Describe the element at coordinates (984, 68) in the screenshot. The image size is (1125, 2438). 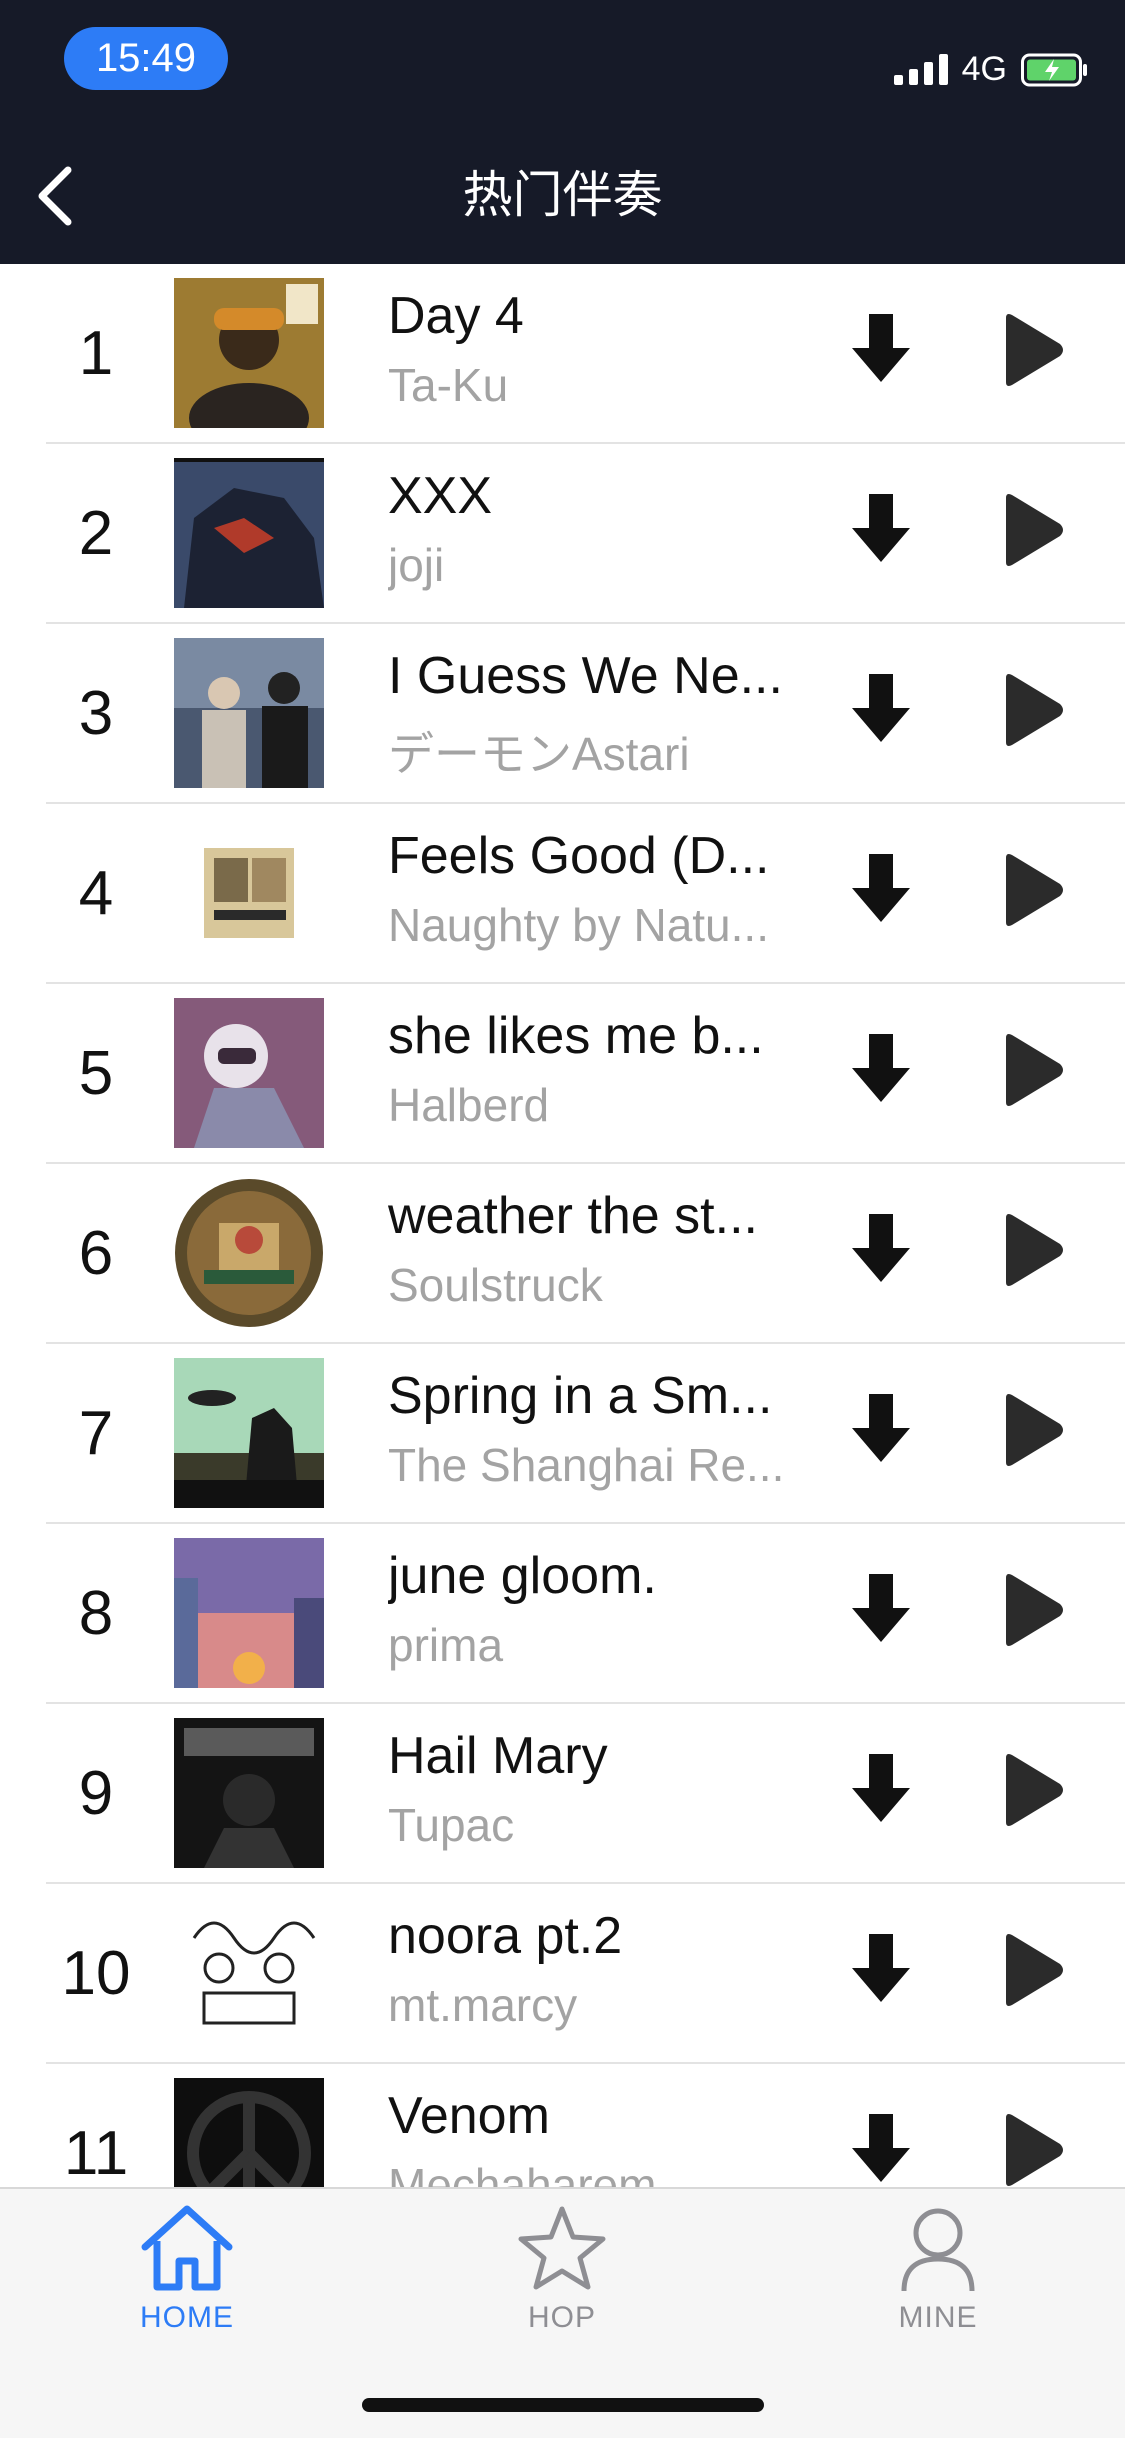
I see `network-label: 4G` at that location.